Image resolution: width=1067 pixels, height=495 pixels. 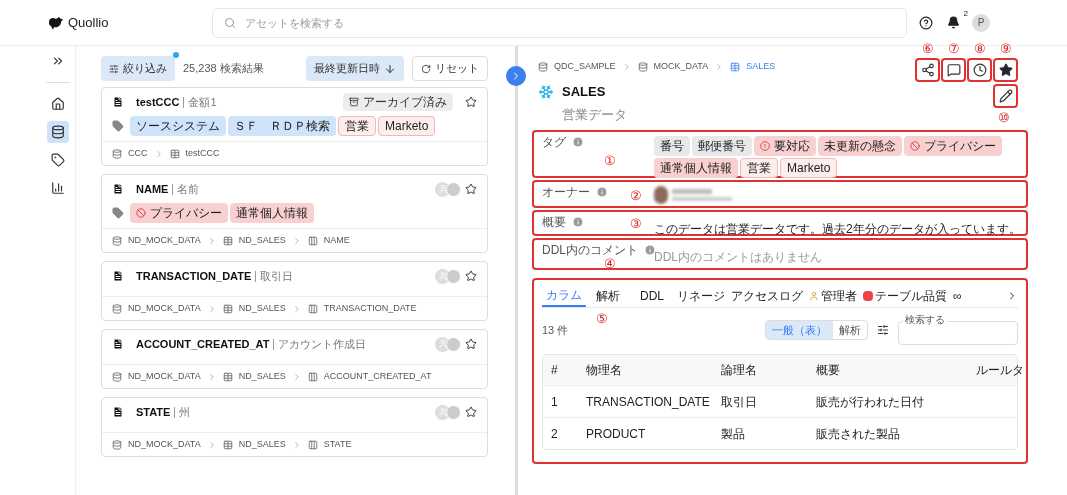 I want to click on result-card: NAME 名前 プライバシー 通常個人情報 ND_MOCK_DATA ND_SALES NAME, so click(x=294, y=213).